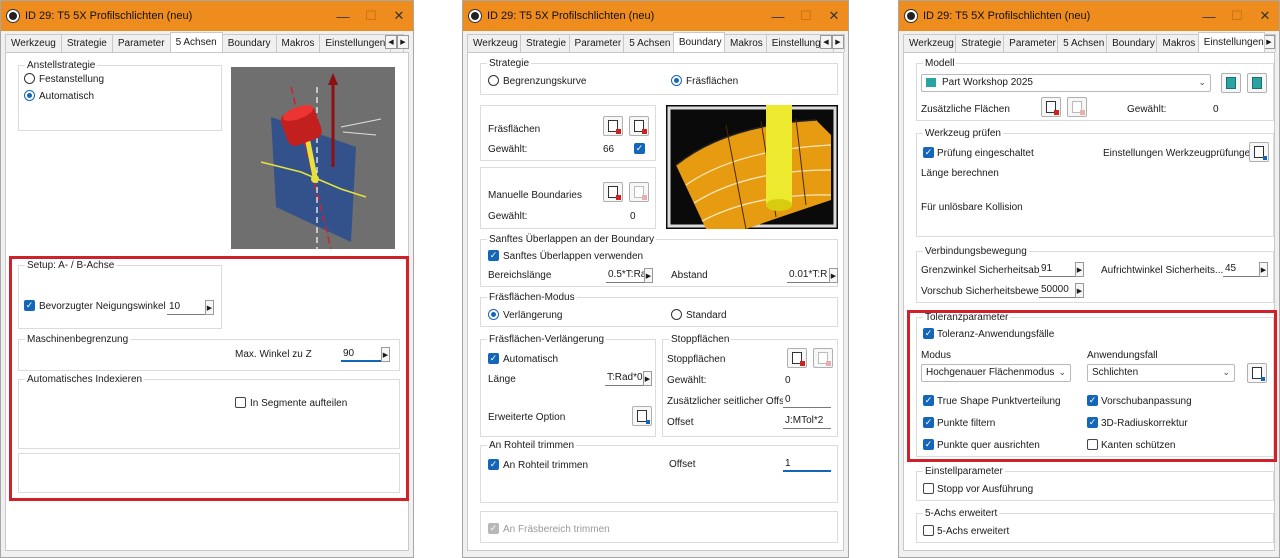  What do you see at coordinates (625, 275) in the screenshot?
I see `input-bereichslaenge: 0.5*T:Ra` at bounding box center [625, 275].